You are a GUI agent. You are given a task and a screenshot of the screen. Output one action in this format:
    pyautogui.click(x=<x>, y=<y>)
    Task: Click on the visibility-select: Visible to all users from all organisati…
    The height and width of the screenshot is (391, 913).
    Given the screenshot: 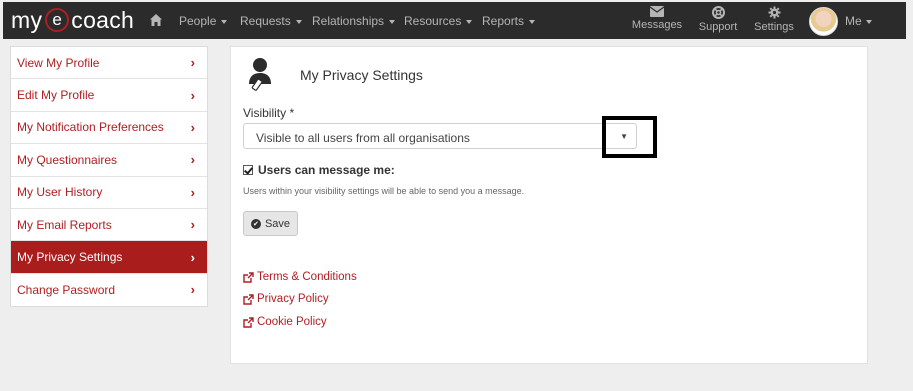 What is the action you would take?
    pyautogui.click(x=440, y=136)
    